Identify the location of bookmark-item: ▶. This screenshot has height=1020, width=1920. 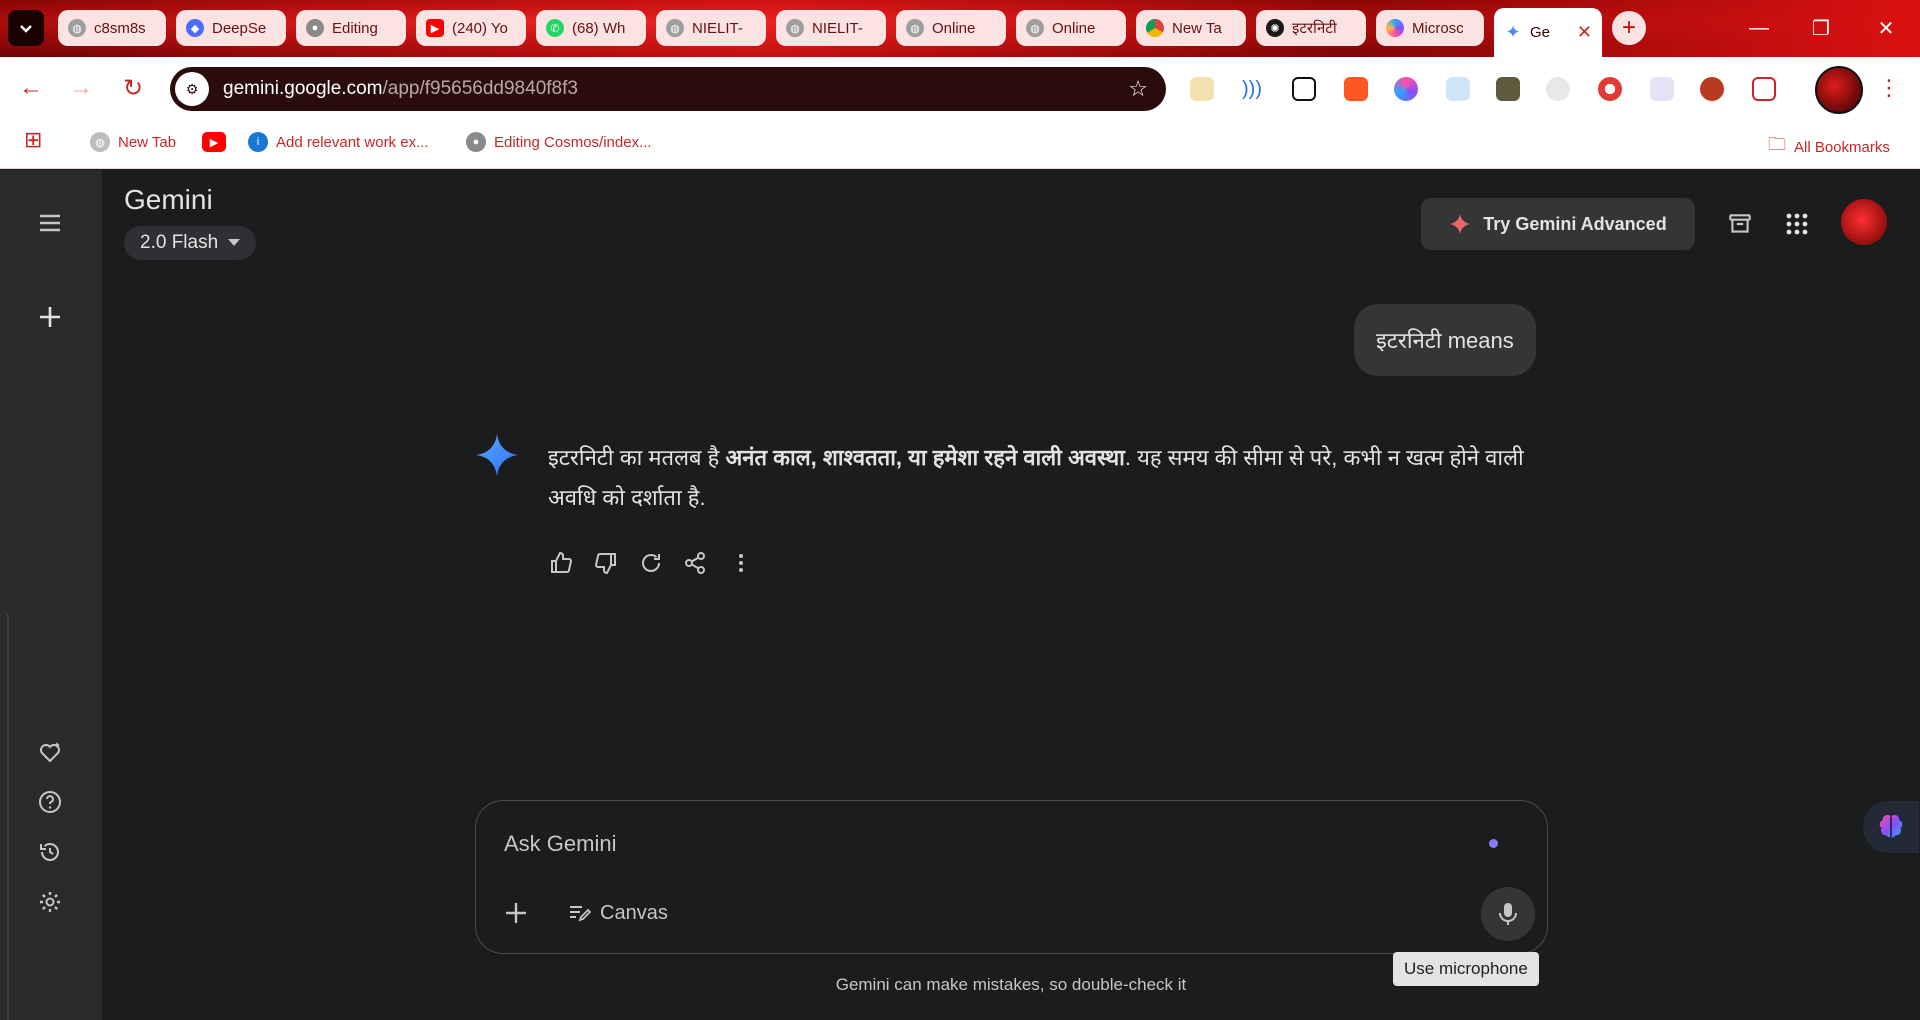
(218, 142).